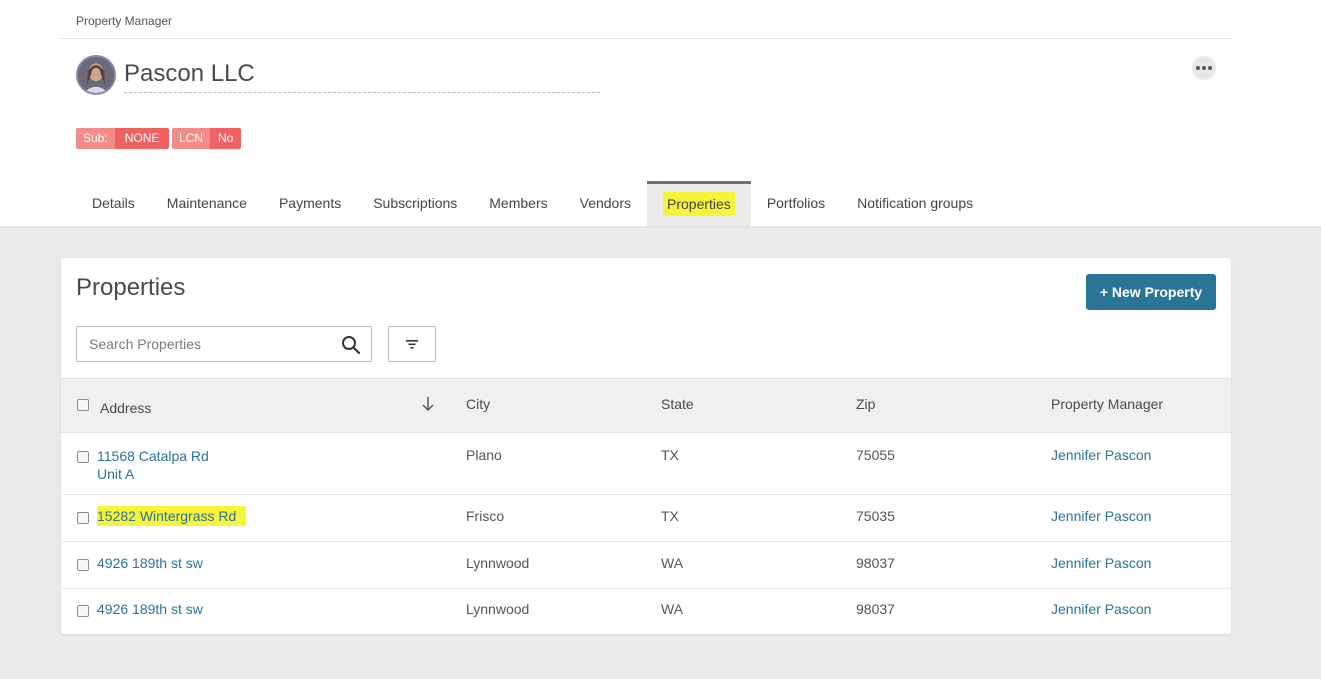 The height and width of the screenshot is (679, 1321). What do you see at coordinates (189, 76) in the screenshot?
I see `company-name: Pascon LLC` at bounding box center [189, 76].